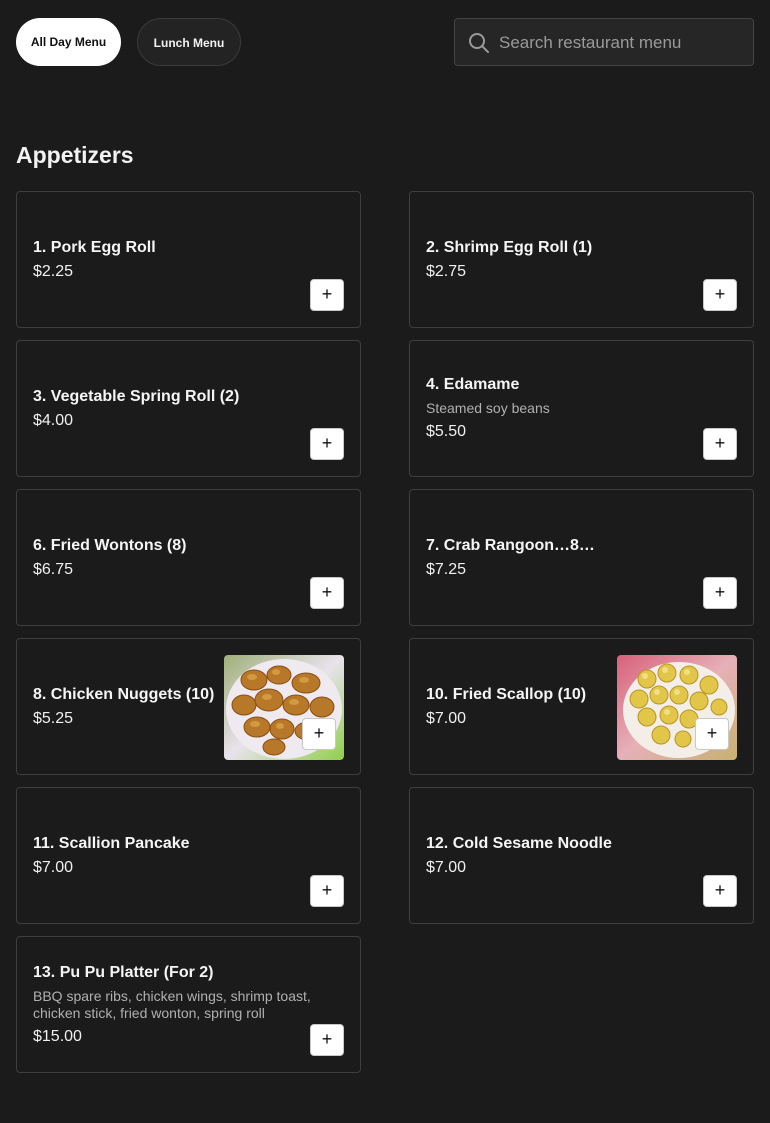  Describe the element at coordinates (110, 545) in the screenshot. I see `item-name: 6. Fried Wontons (8)` at that location.